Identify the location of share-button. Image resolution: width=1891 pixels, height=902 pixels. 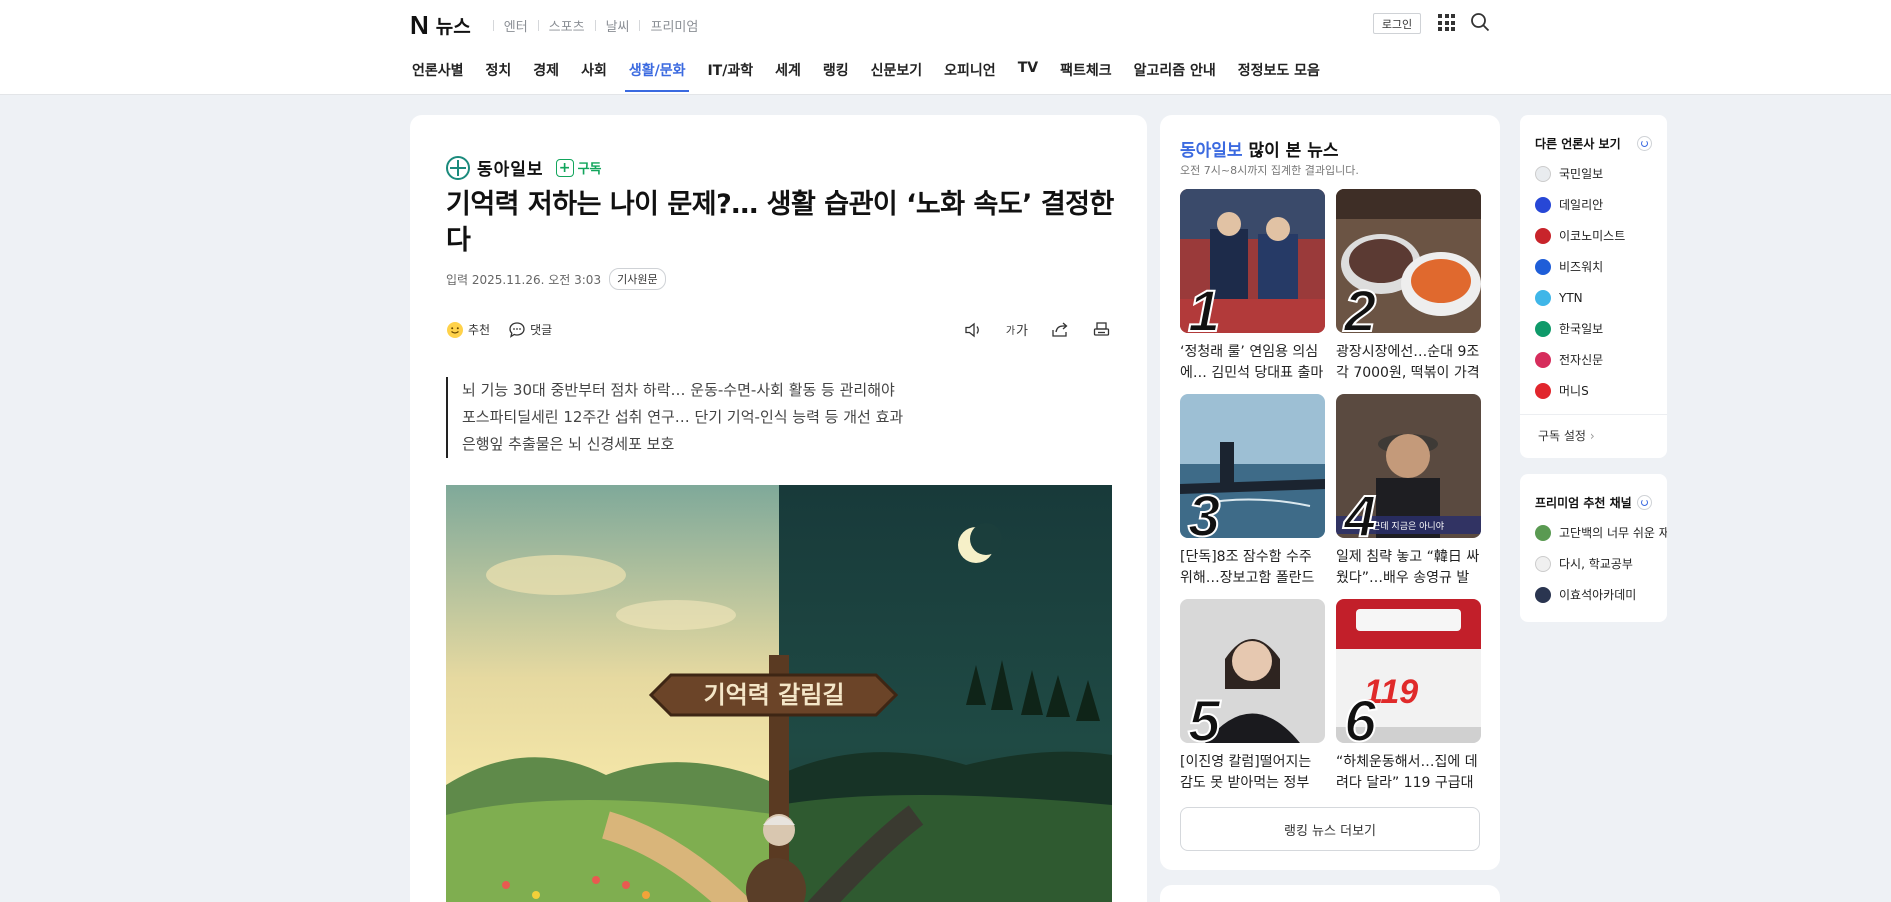
(1060, 330).